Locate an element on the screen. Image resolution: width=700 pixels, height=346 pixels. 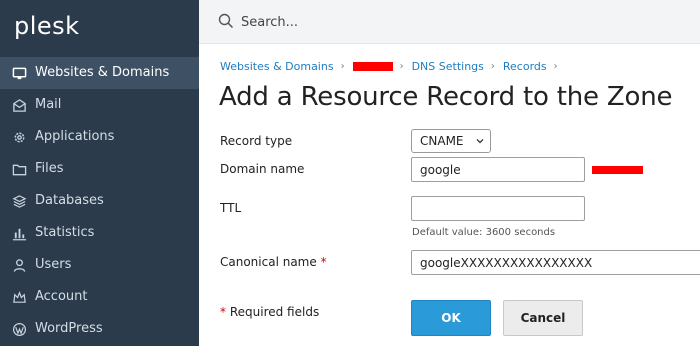
sidebar-item-databases: Databases is located at coordinates (99, 201).